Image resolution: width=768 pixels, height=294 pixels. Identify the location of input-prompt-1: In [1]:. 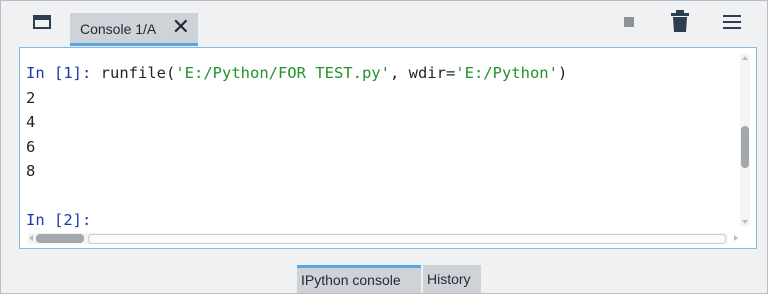
(59, 73).